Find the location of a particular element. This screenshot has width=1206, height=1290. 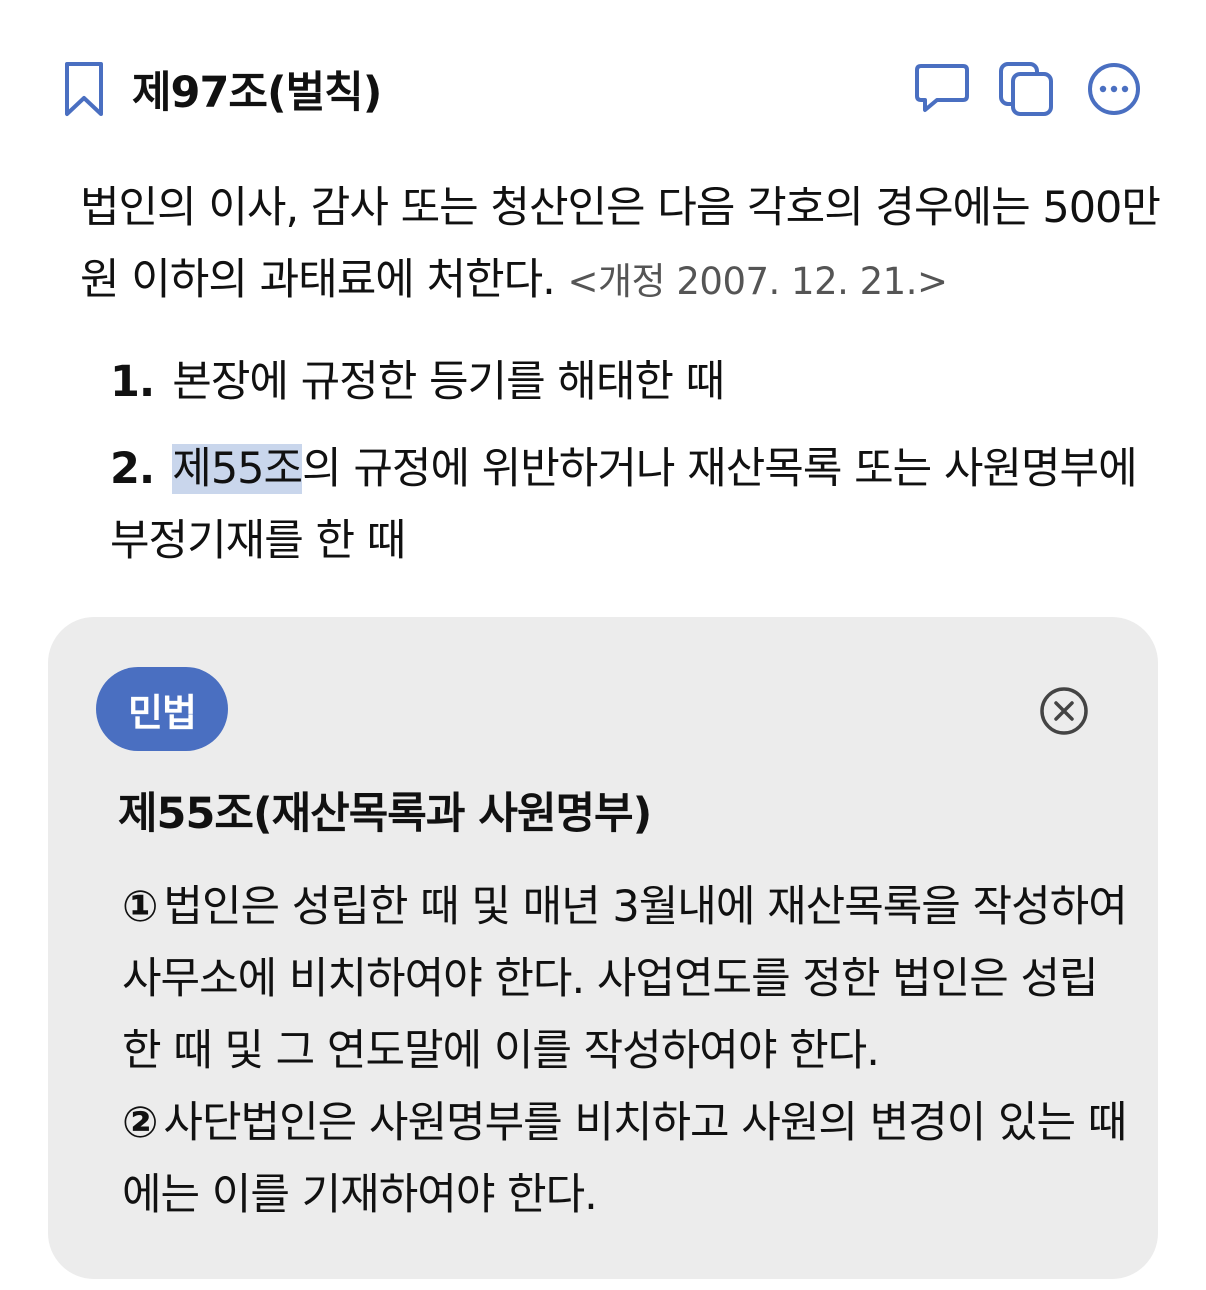

item-number: 2. is located at coordinates (132, 469).